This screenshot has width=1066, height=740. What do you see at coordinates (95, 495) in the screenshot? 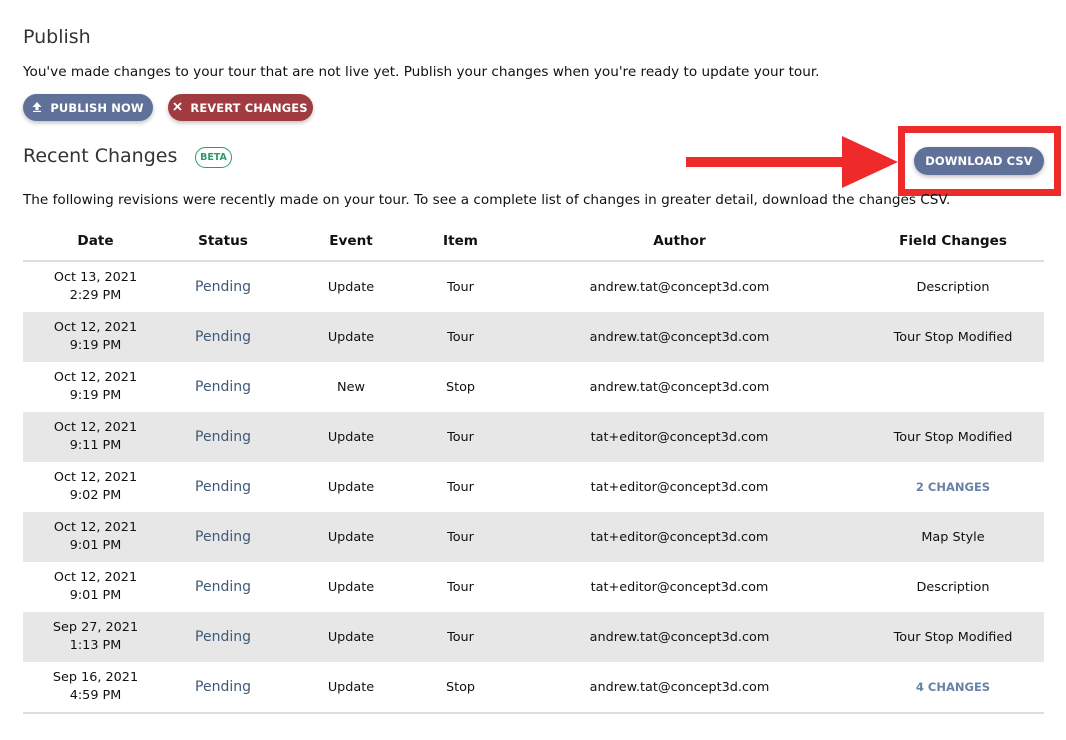
I see `time-text: 9:02 PM` at bounding box center [95, 495].